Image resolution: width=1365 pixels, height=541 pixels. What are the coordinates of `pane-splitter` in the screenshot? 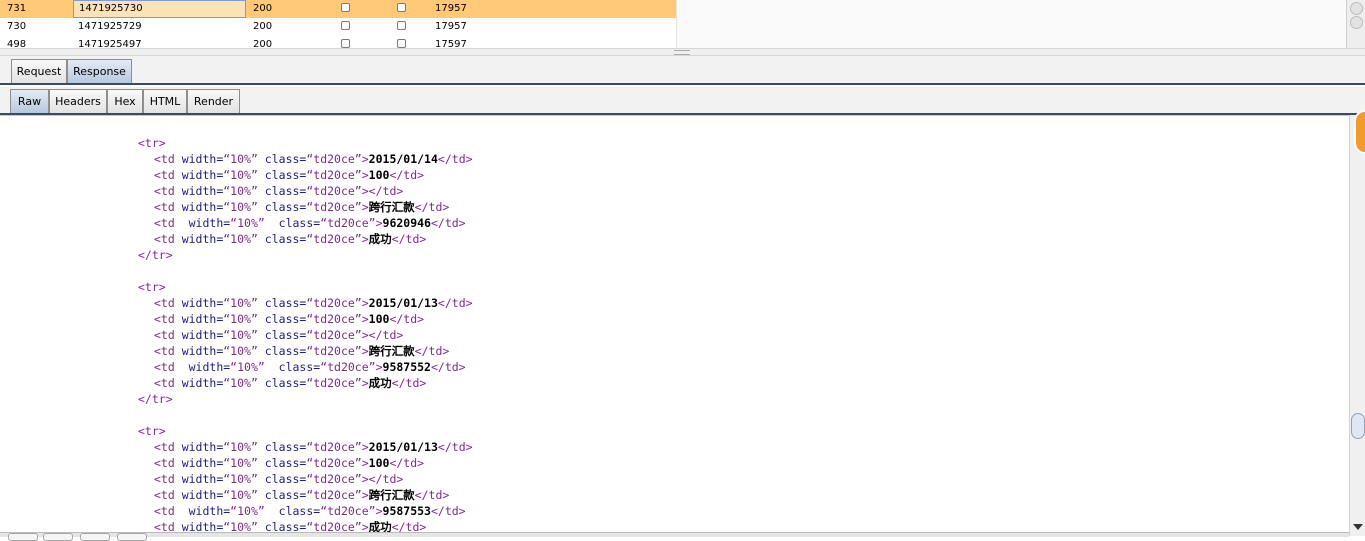 It's located at (682, 52).